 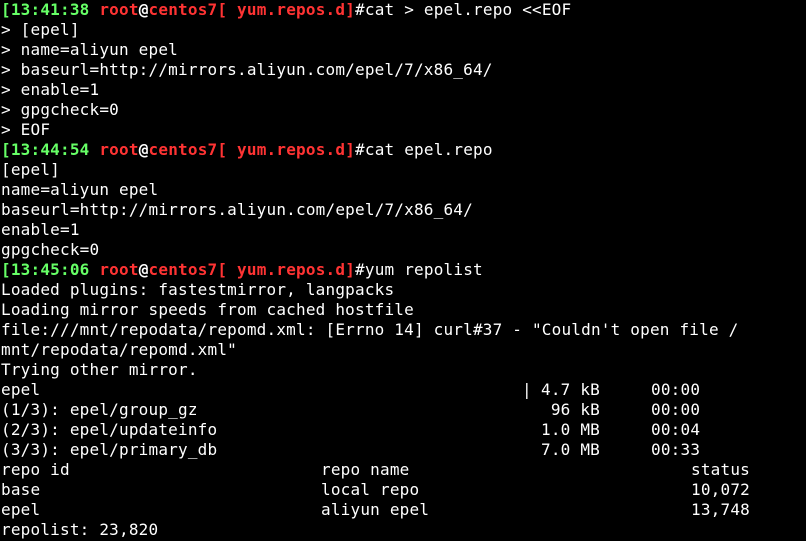 I want to click on heredoc-line: > name=aliyun epel, so click(x=89, y=49).